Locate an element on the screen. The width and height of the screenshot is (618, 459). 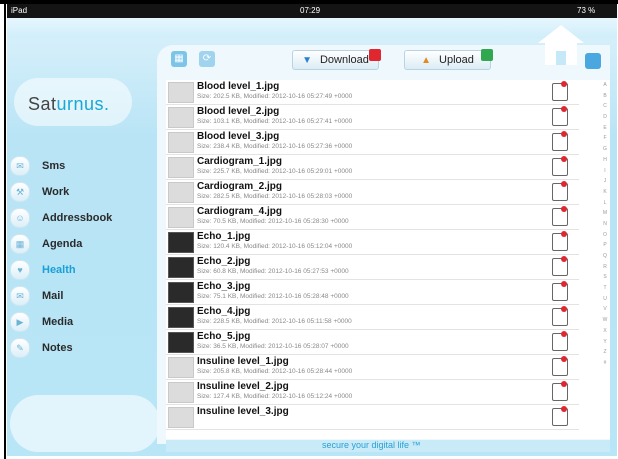
sidebar-item-health: ♥ Health is located at coordinates (85, 270).